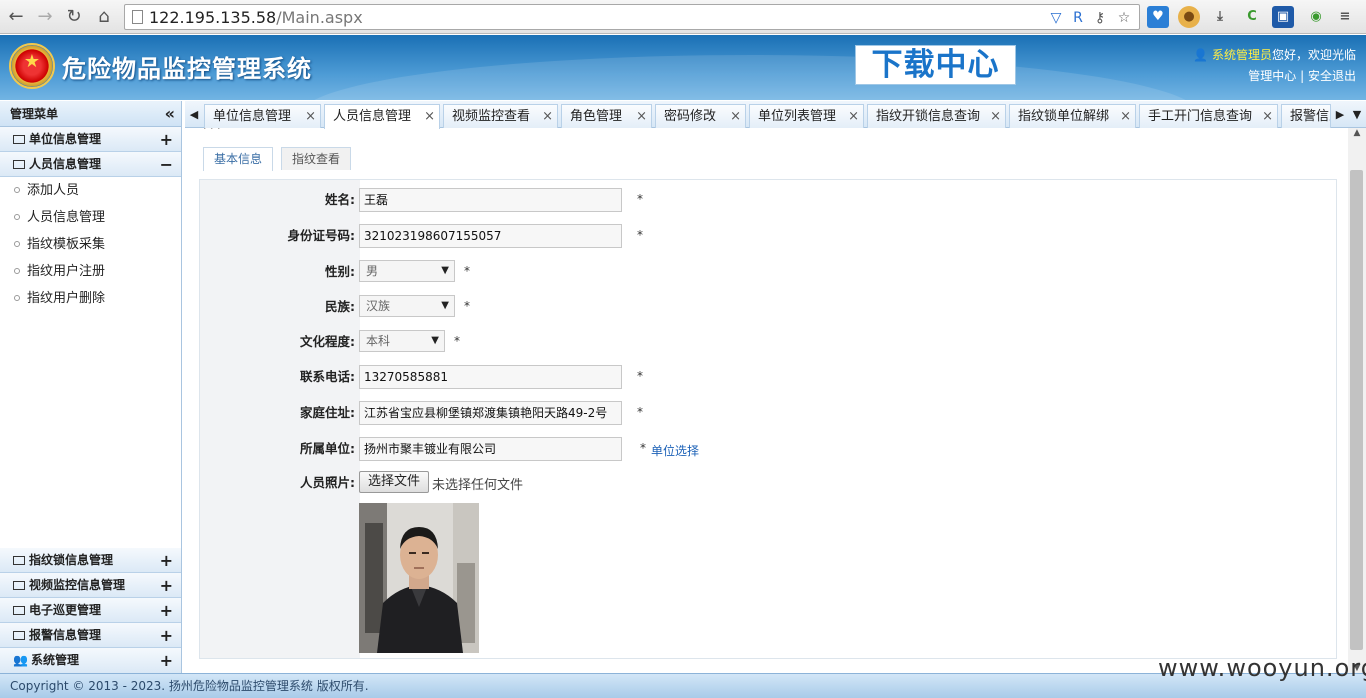 The height and width of the screenshot is (698, 1366). What do you see at coordinates (700, 449) in the screenshot?
I see `form-row-unit: 所属单位: 扬州市聚丰镀业有限公司 * 单位选择` at bounding box center [700, 449].